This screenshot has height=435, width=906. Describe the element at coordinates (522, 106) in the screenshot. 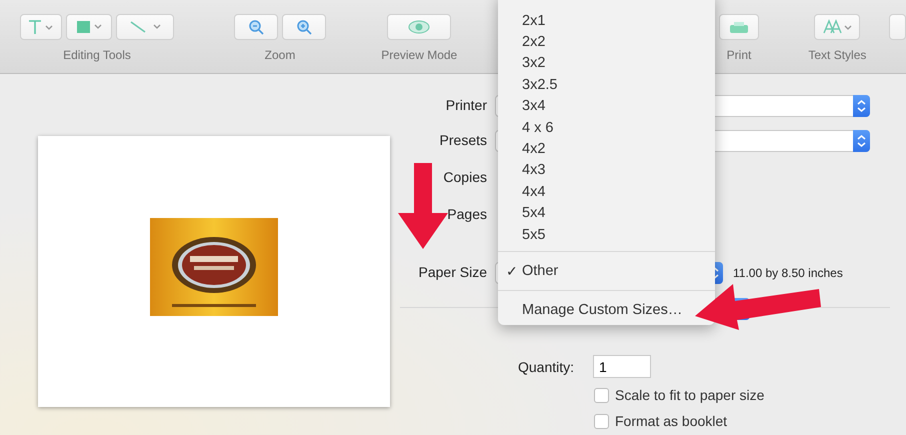

I see `menu-item: 3x4` at that location.